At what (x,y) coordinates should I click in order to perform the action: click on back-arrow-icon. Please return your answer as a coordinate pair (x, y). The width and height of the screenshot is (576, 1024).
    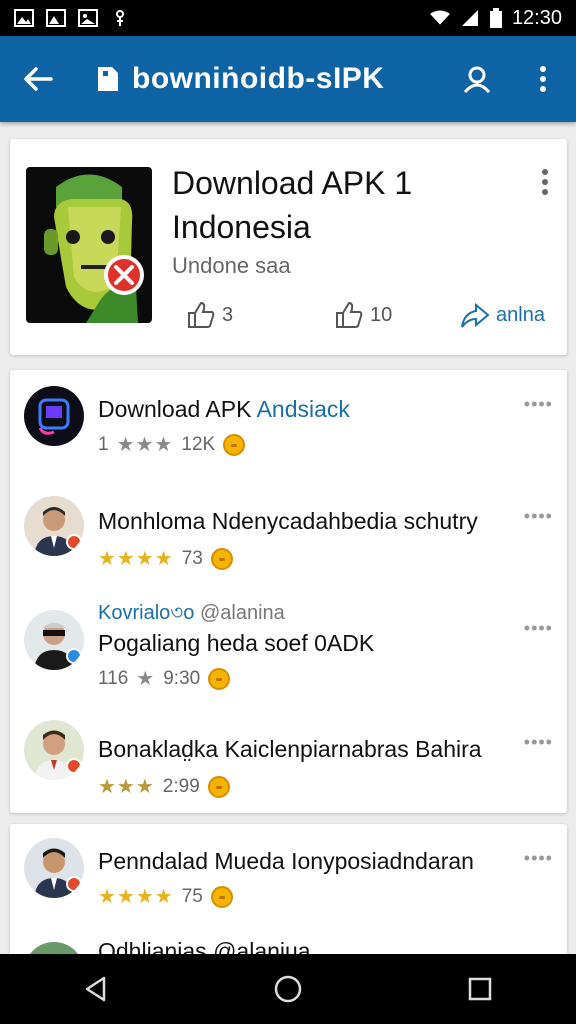
    Looking at the image, I should click on (38, 79).